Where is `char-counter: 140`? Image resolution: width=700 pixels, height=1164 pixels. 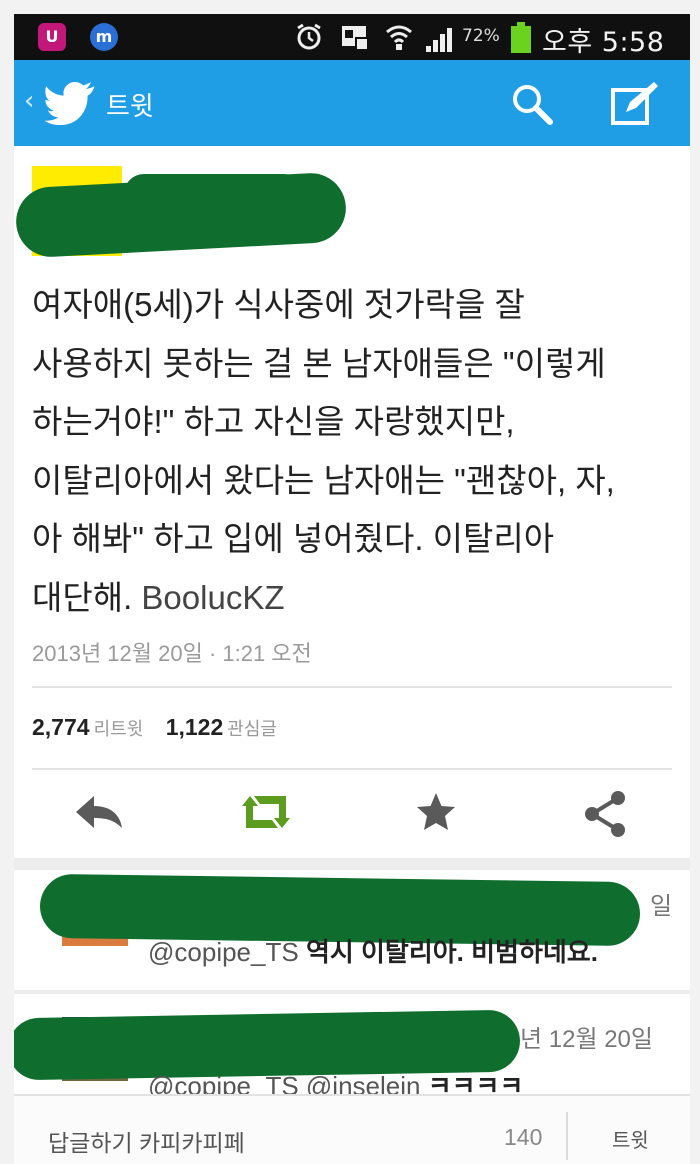 char-counter: 140 is located at coordinates (523, 1137).